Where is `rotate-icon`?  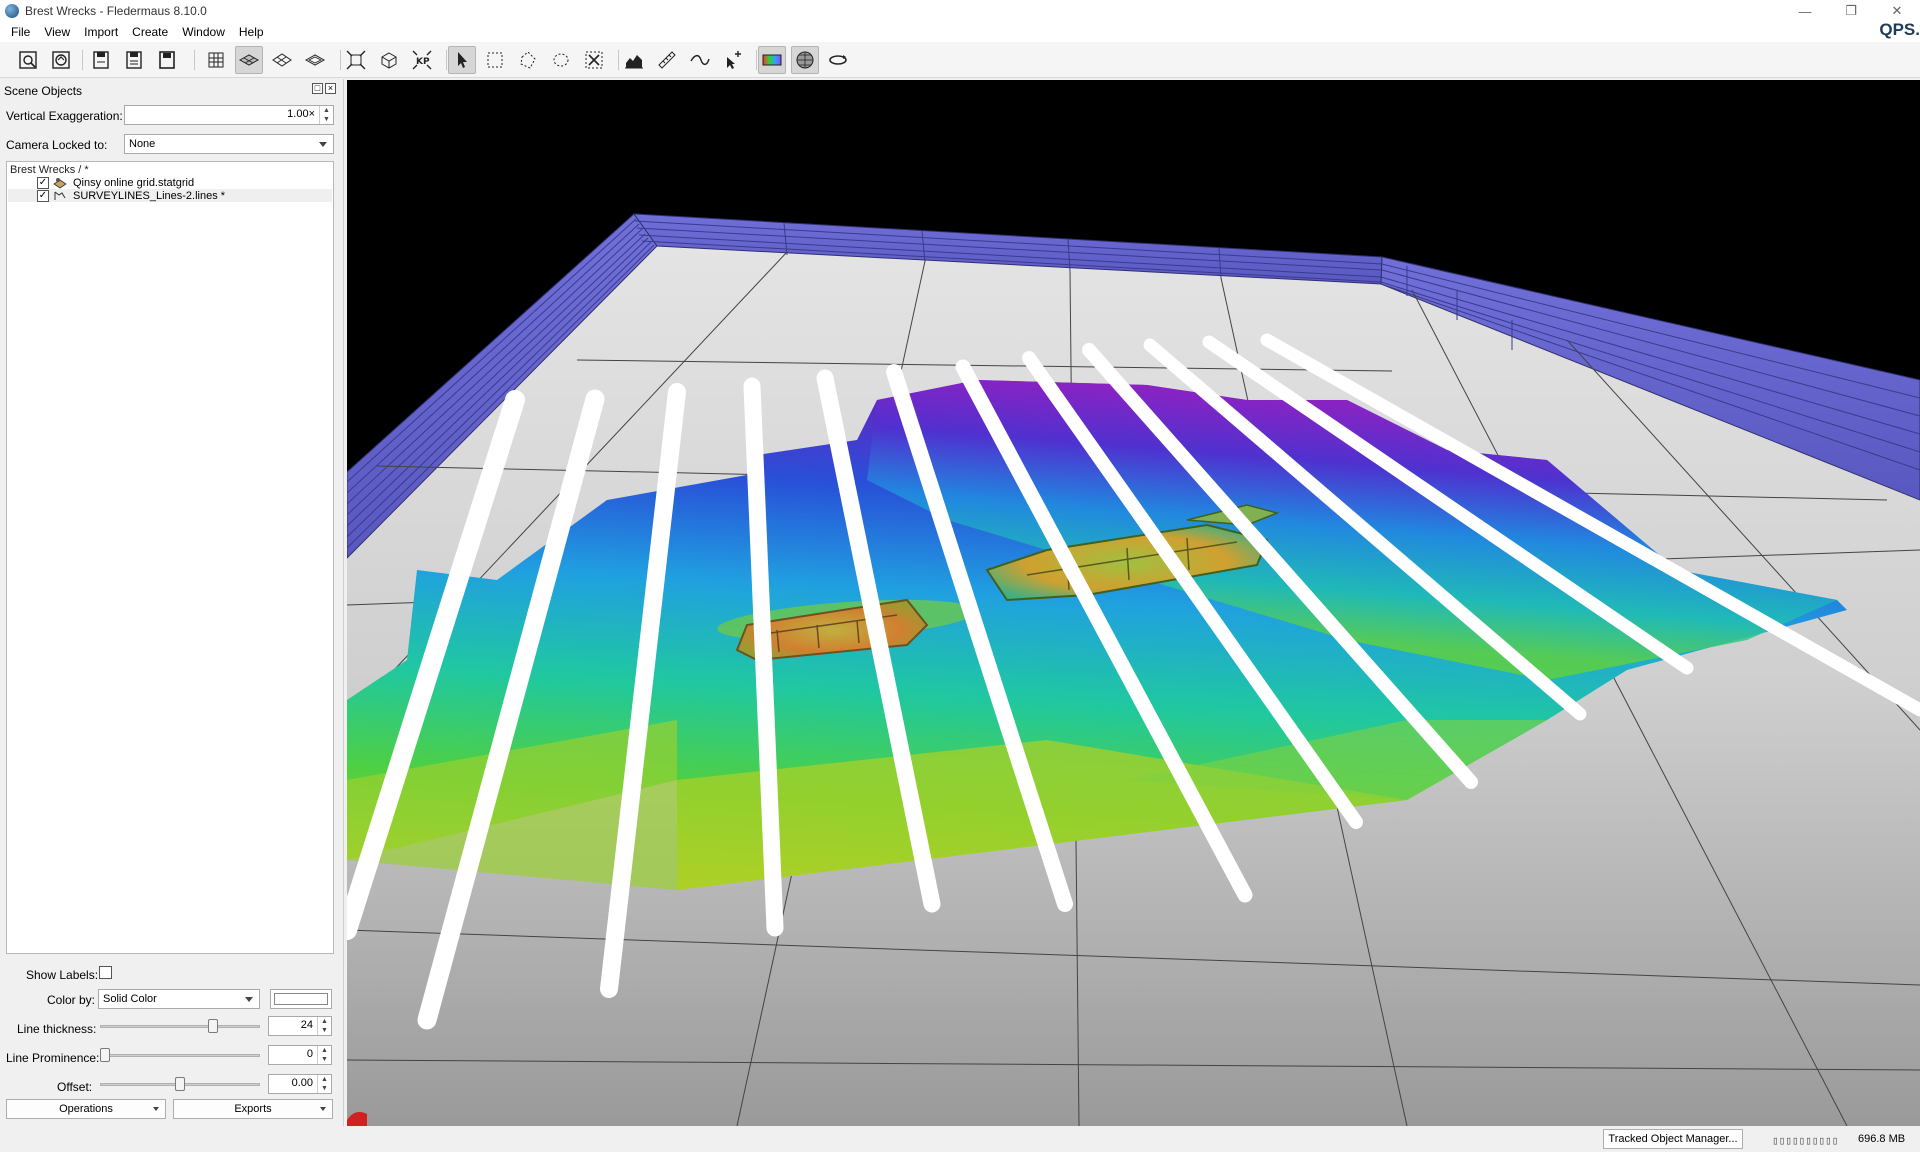 rotate-icon is located at coordinates (838, 60).